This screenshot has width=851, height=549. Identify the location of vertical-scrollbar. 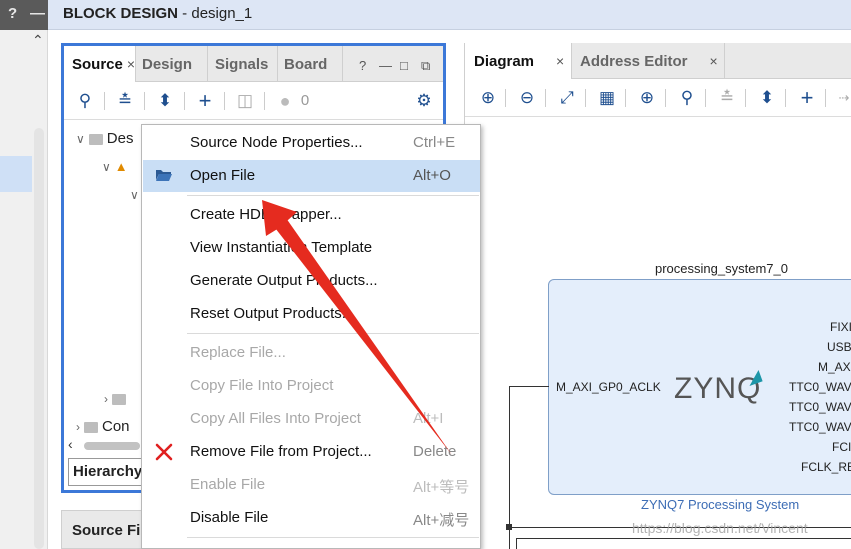
(39, 338).